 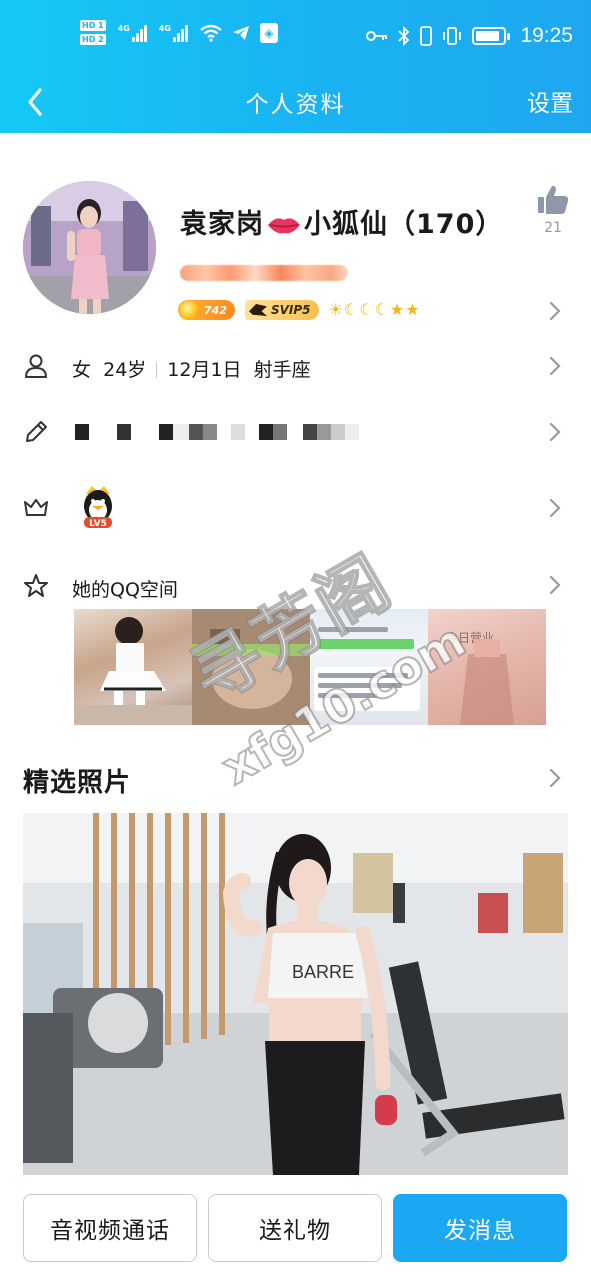 I want to click on status-right: 19:25, so click(x=469, y=36).